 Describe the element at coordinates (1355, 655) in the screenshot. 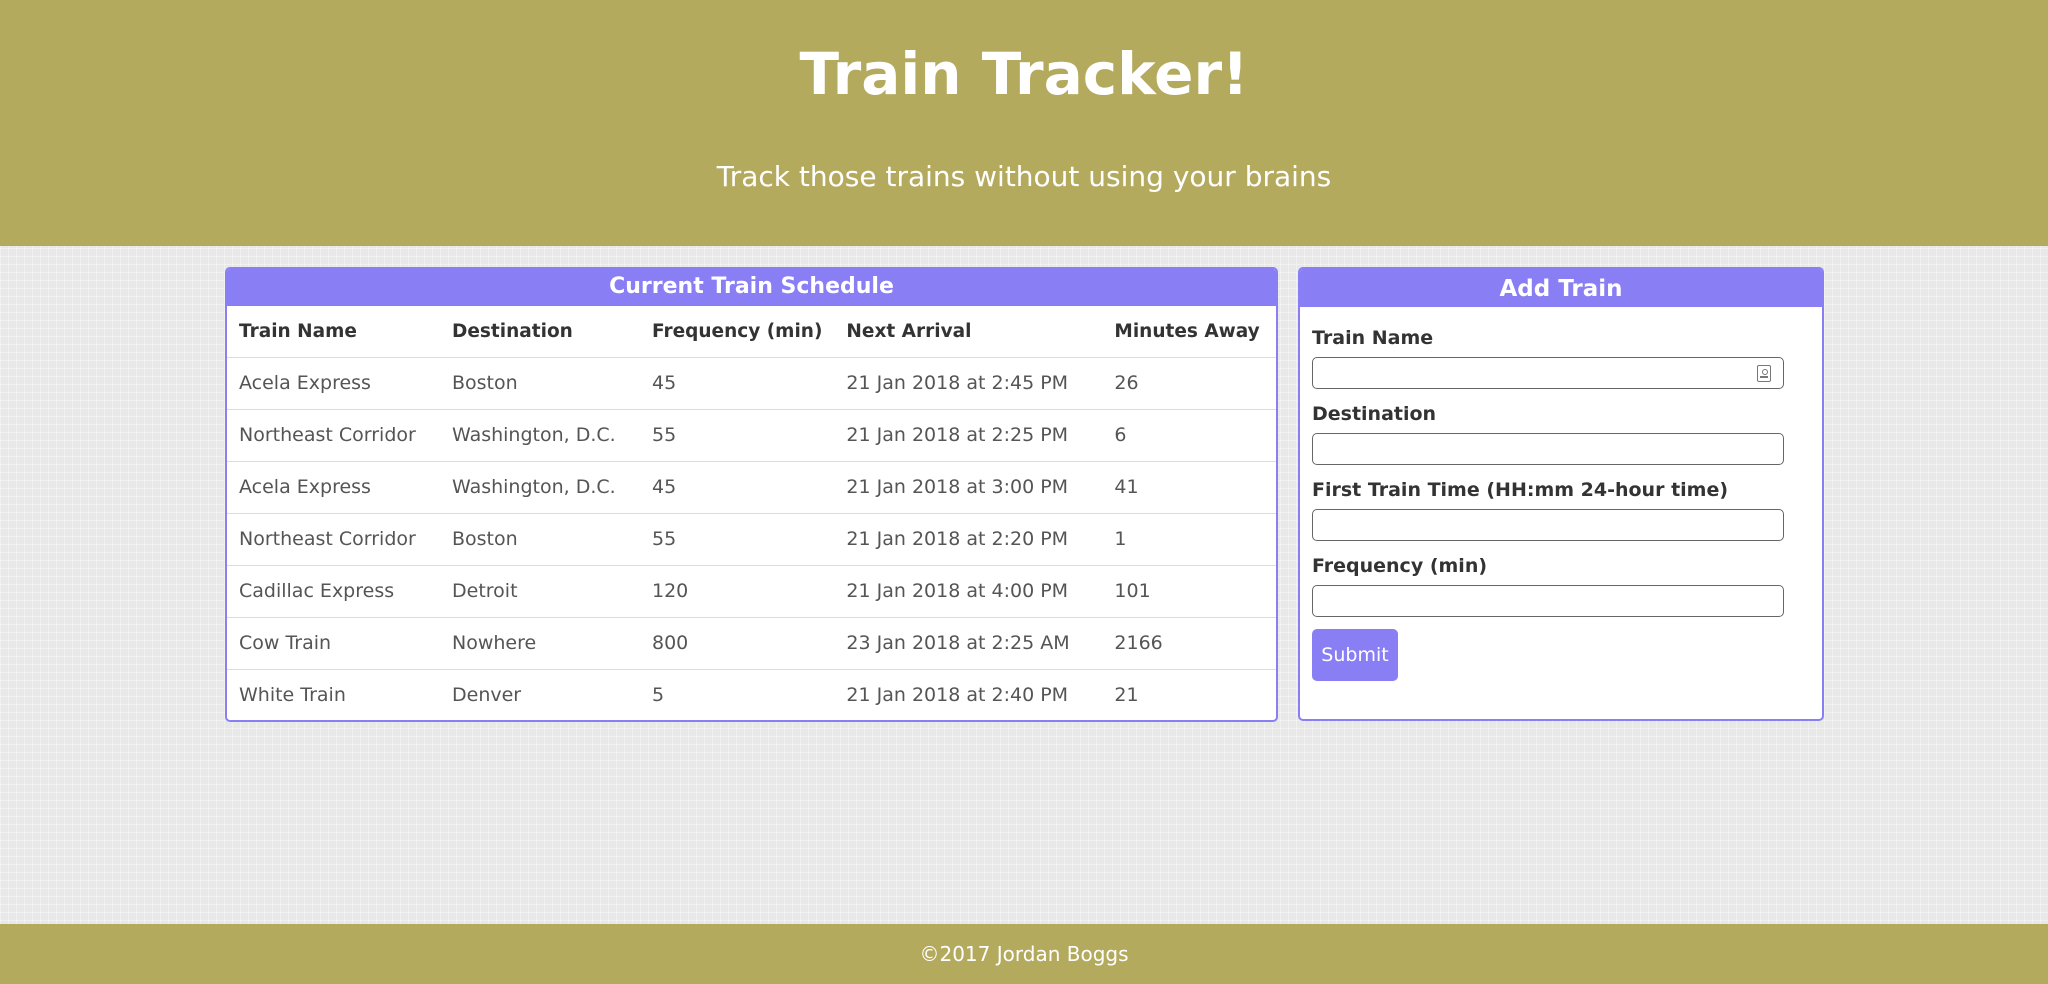

I see `submit-button: Submit` at that location.